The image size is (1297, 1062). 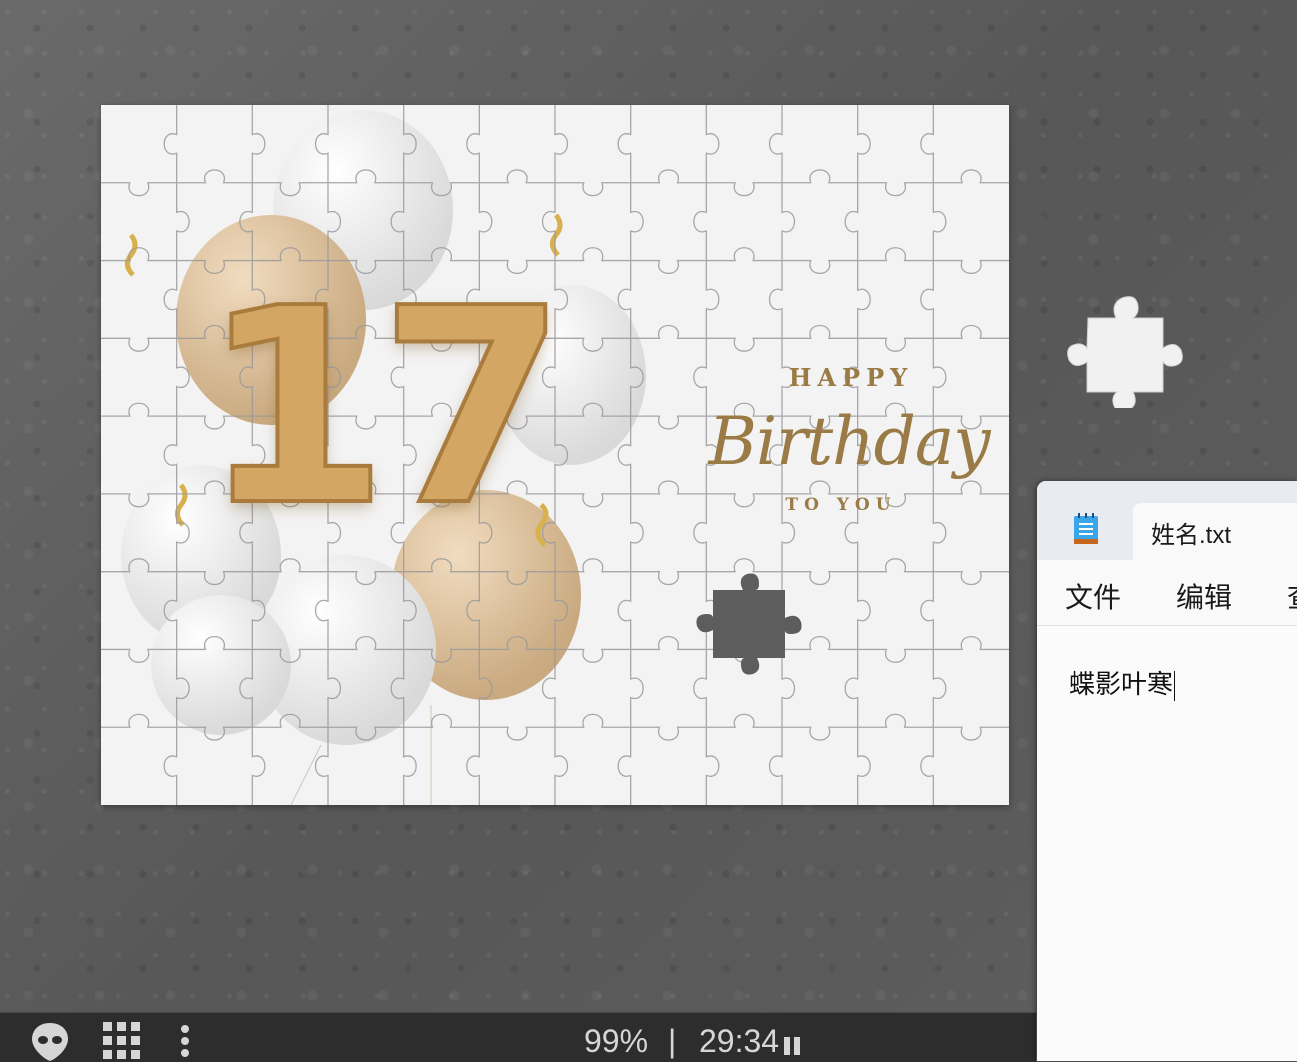 What do you see at coordinates (1086, 528) in the screenshot?
I see `notepad-app-icon` at bounding box center [1086, 528].